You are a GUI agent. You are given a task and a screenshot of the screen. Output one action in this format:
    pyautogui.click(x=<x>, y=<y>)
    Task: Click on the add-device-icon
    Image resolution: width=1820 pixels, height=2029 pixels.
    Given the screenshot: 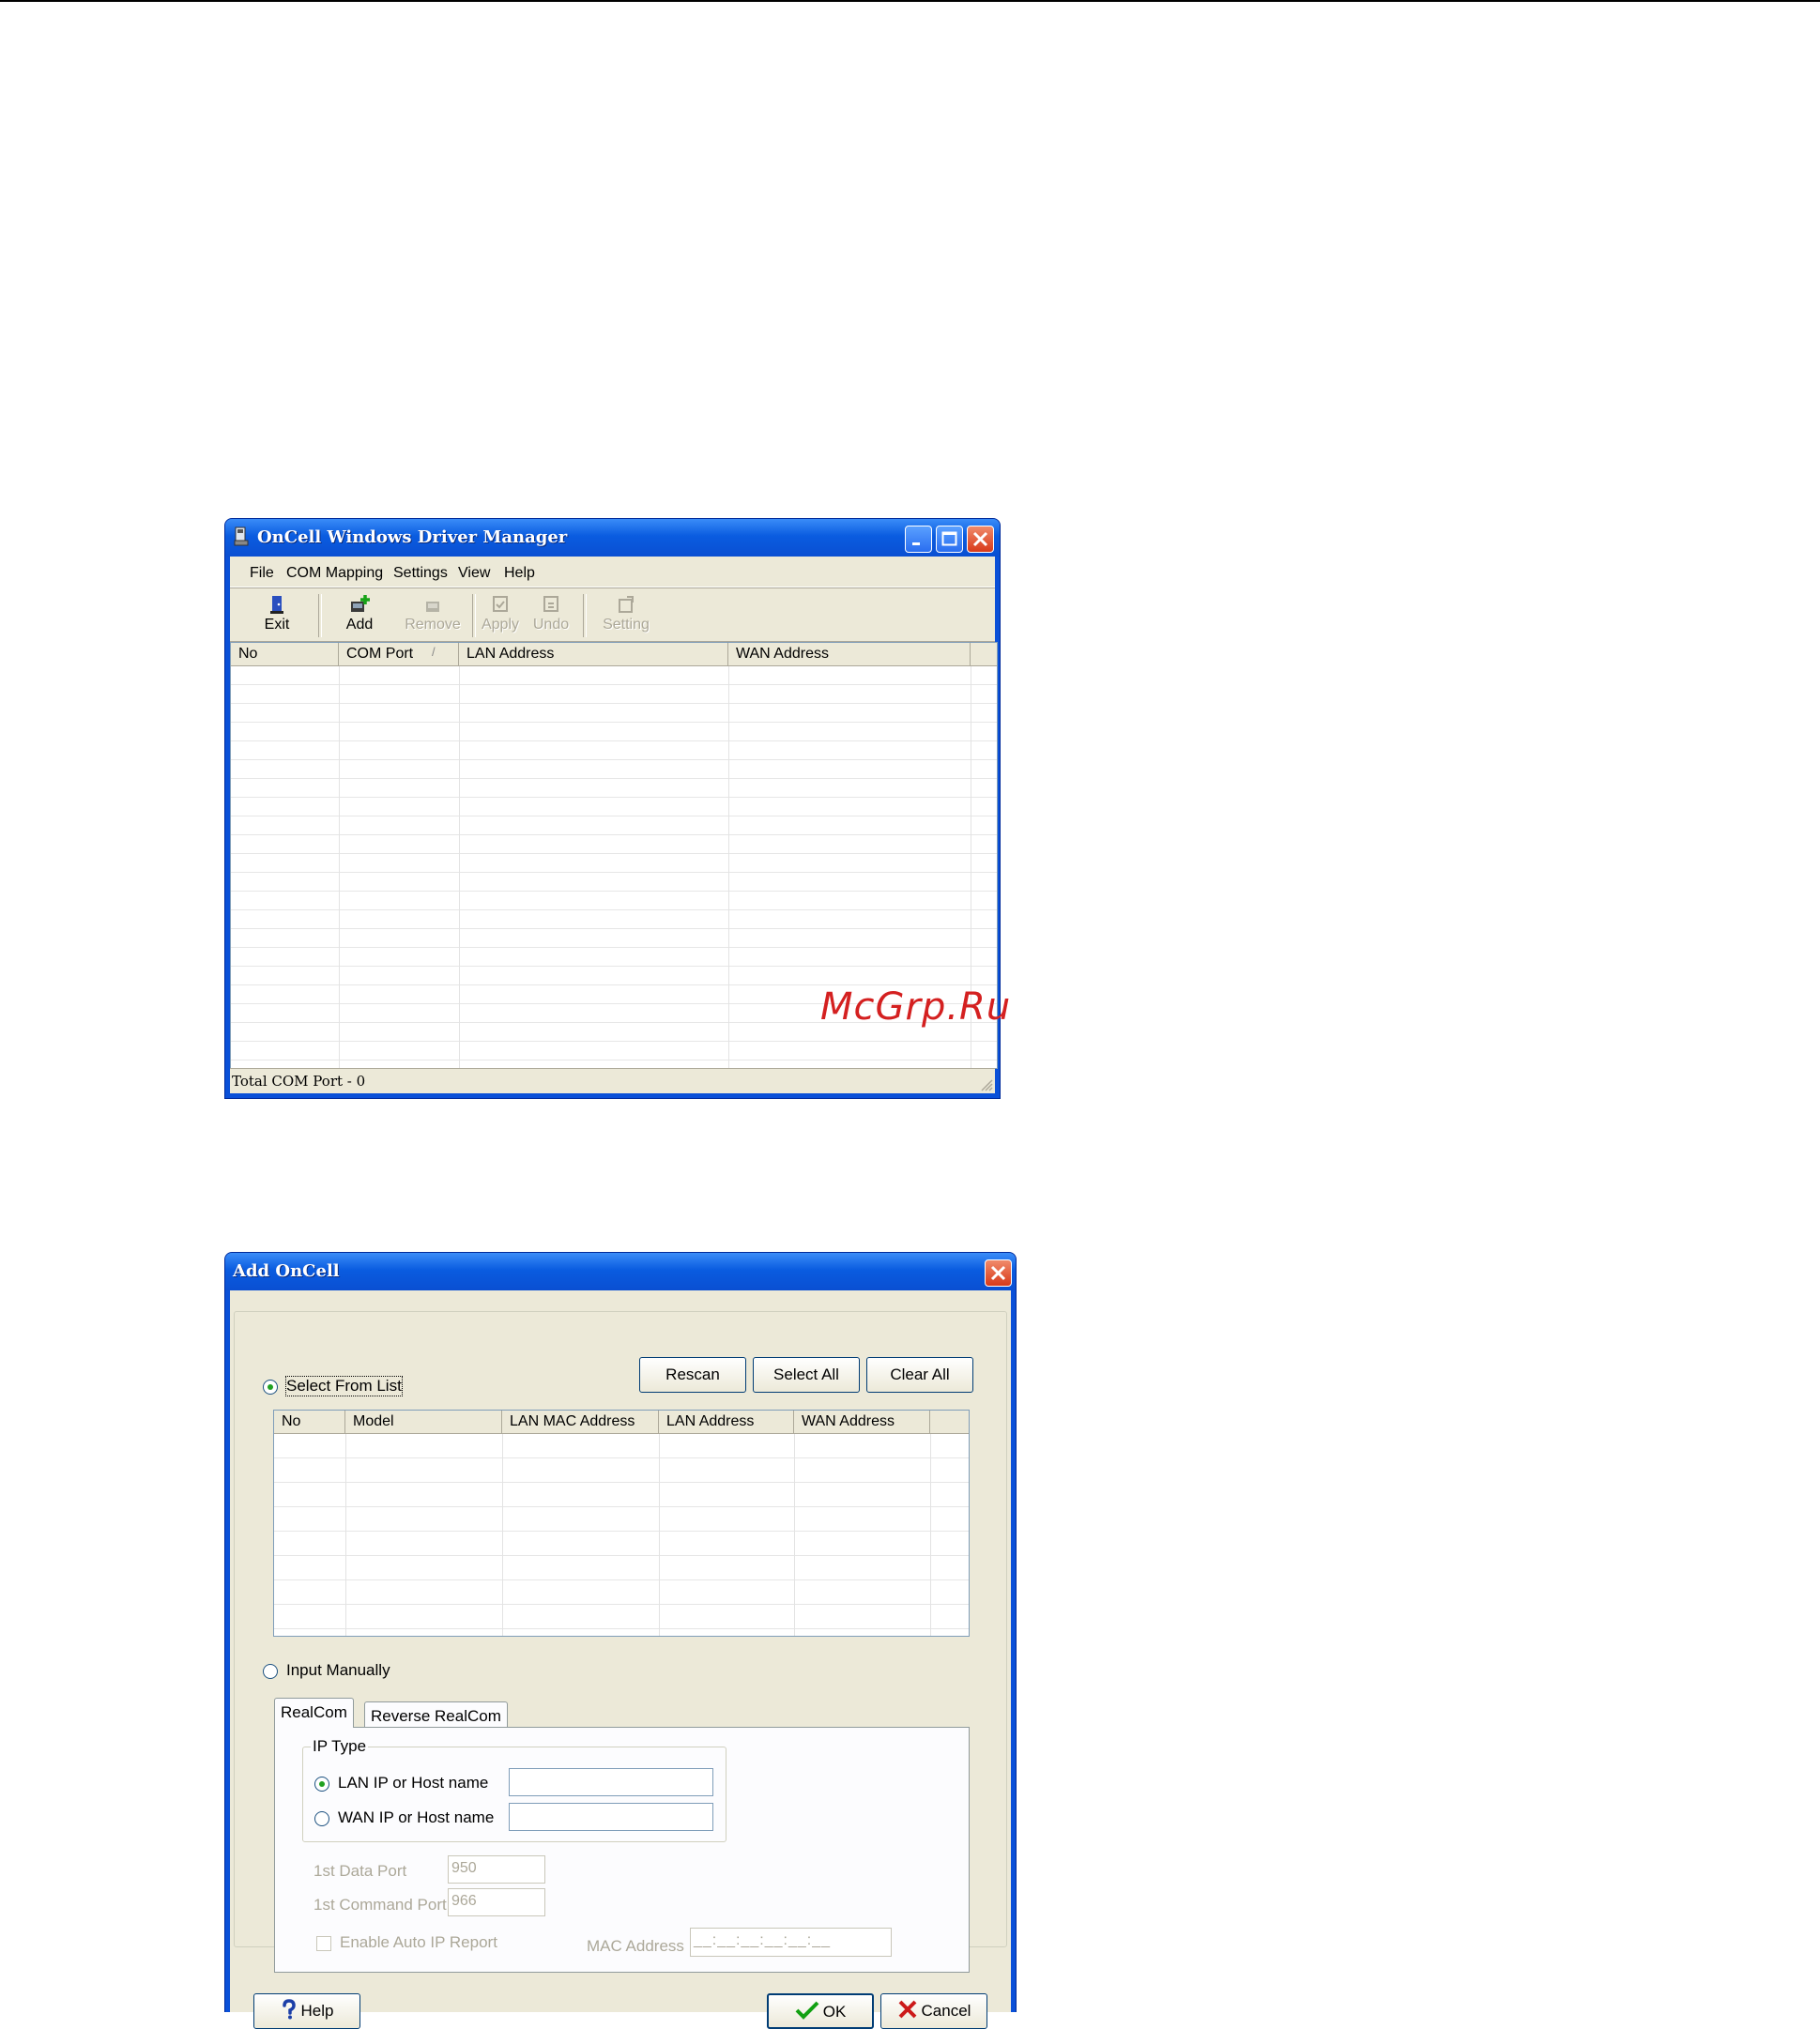 What is the action you would take?
    pyautogui.click(x=360, y=603)
    